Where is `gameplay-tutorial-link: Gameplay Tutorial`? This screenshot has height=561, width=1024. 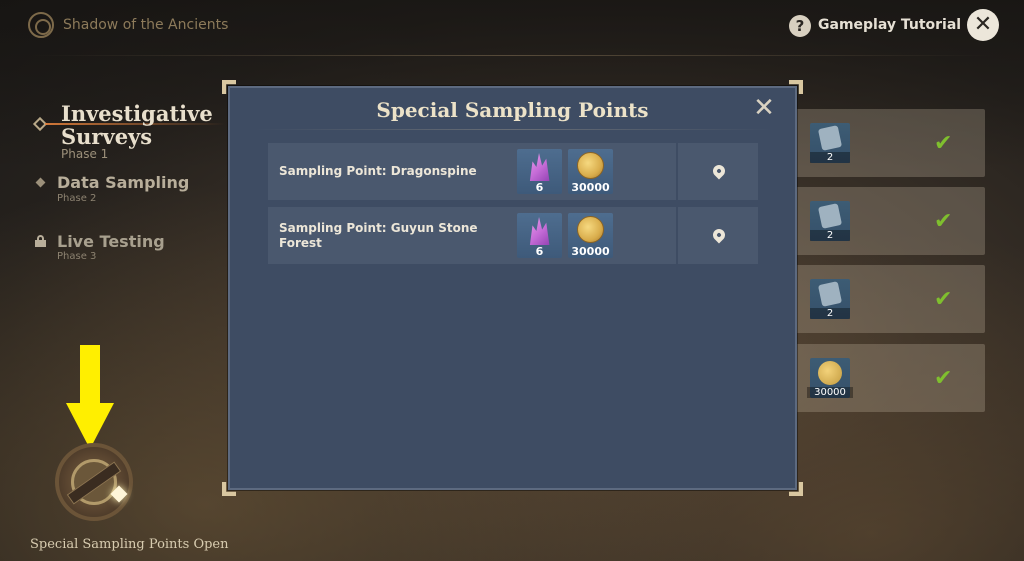
gameplay-tutorial-link: Gameplay Tutorial is located at coordinates (889, 25).